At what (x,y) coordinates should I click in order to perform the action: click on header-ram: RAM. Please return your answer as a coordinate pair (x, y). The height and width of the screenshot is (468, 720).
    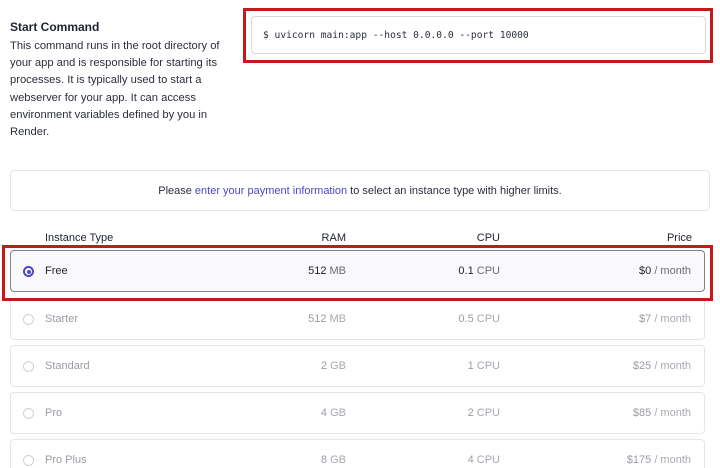
    Looking at the image, I should click on (333, 238).